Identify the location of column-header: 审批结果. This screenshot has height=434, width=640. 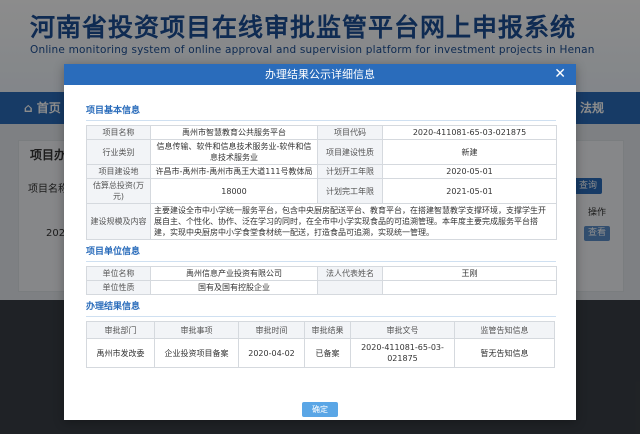
(327, 330).